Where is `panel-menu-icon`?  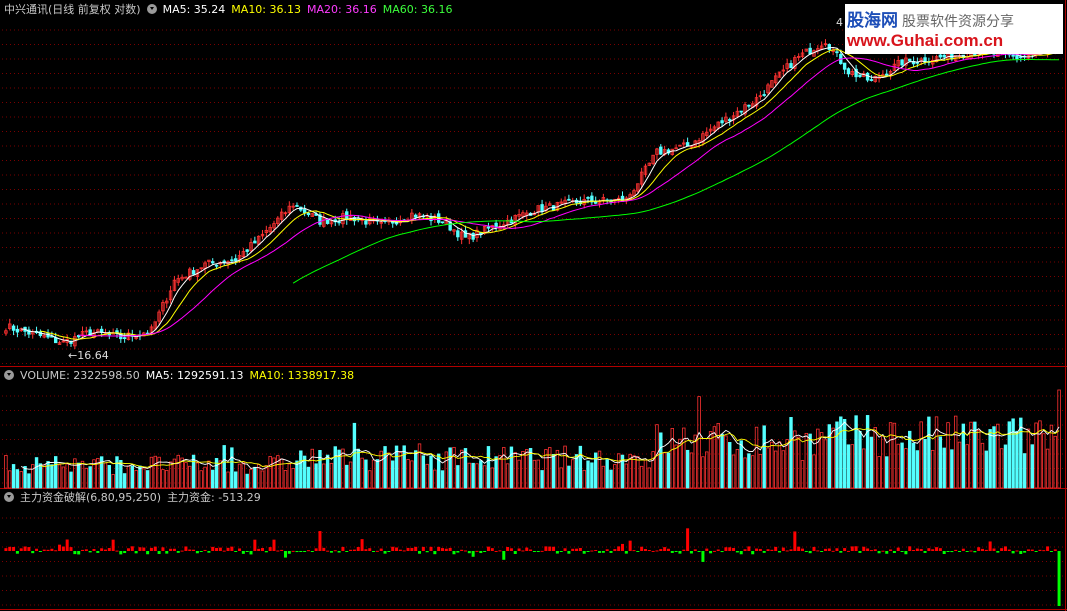 panel-menu-icon is located at coordinates (151, 9).